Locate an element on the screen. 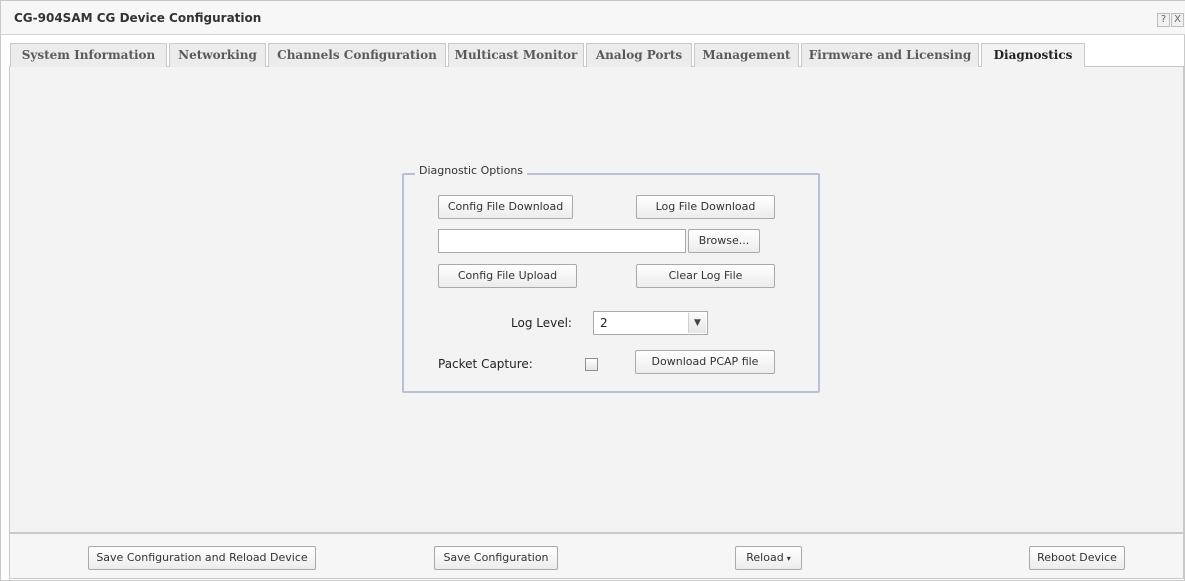 The width and height of the screenshot is (1185, 581). log-level-select: 2 ▼ is located at coordinates (650, 323).